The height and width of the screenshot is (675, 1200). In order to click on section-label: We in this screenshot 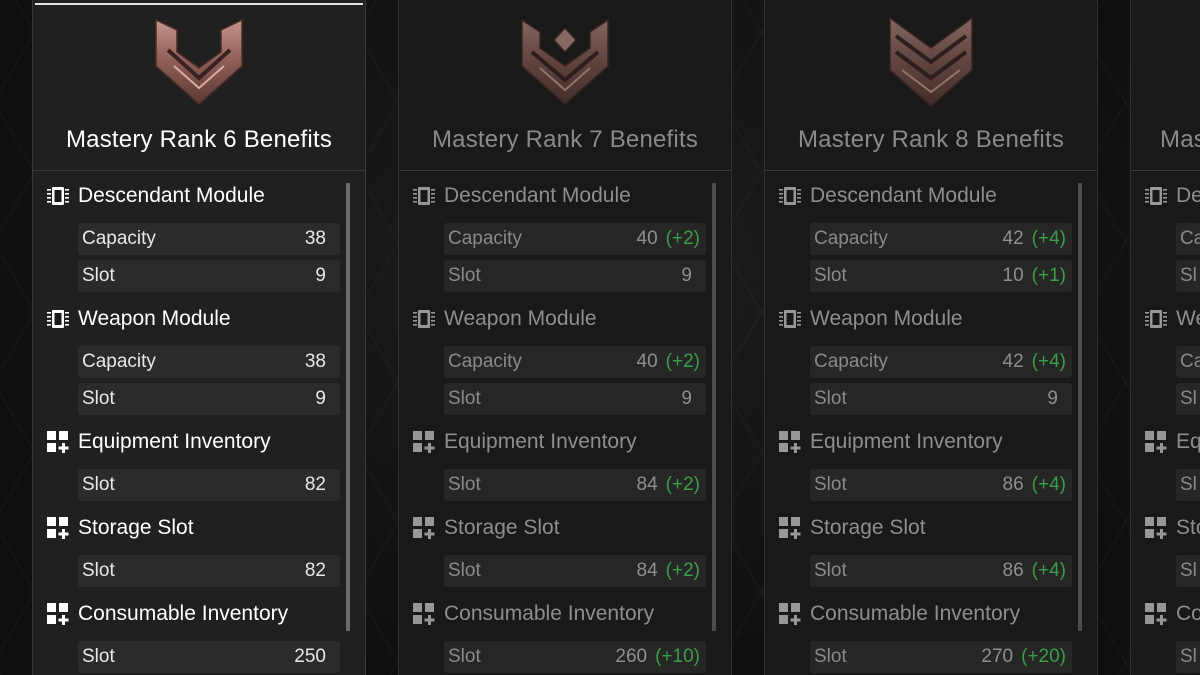, I will do `click(1188, 318)`.